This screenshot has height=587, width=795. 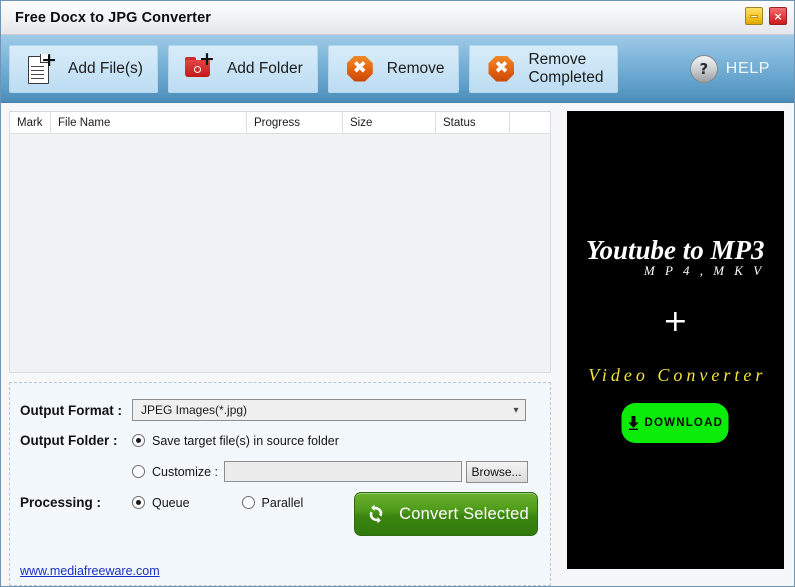 What do you see at coordinates (200, 67) in the screenshot?
I see `folder-plus-icon: +` at bounding box center [200, 67].